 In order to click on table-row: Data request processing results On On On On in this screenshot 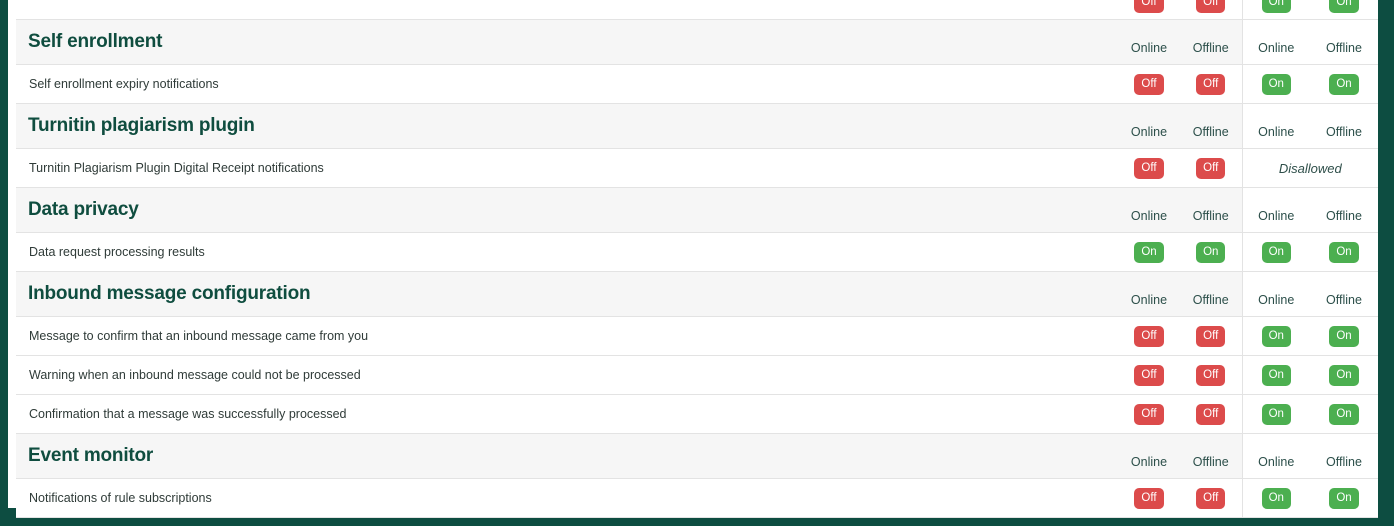, I will do `click(697, 252)`.